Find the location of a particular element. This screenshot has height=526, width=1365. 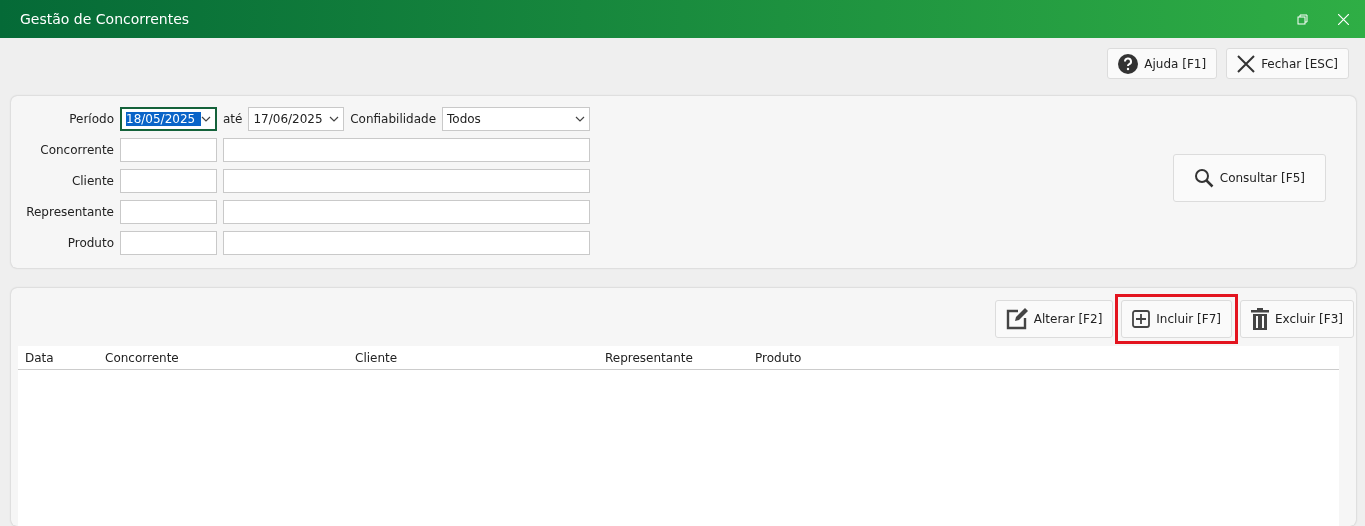

help-icon is located at coordinates (1128, 63).